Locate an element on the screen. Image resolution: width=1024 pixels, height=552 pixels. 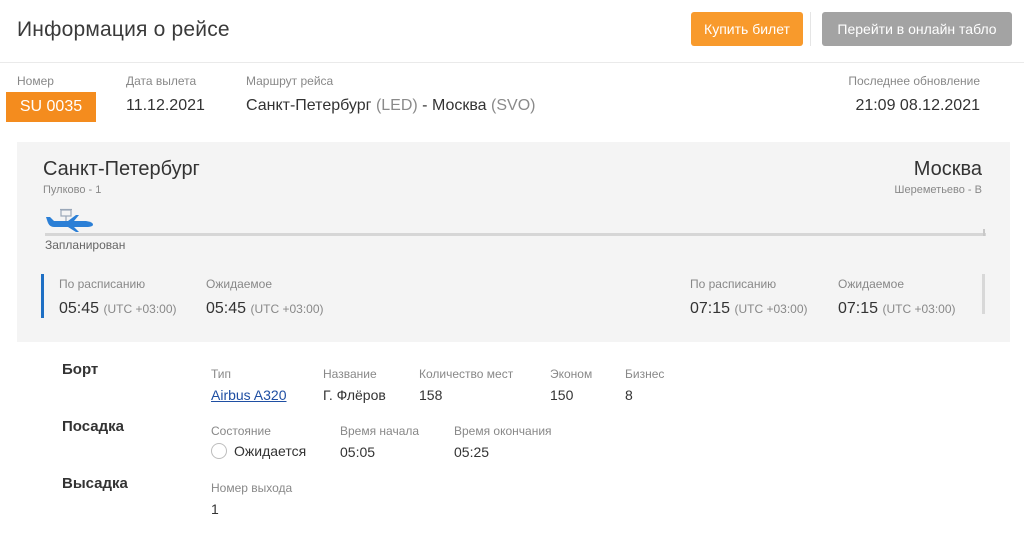
boarding-end-value: 05:25 is located at coordinates (472, 452).